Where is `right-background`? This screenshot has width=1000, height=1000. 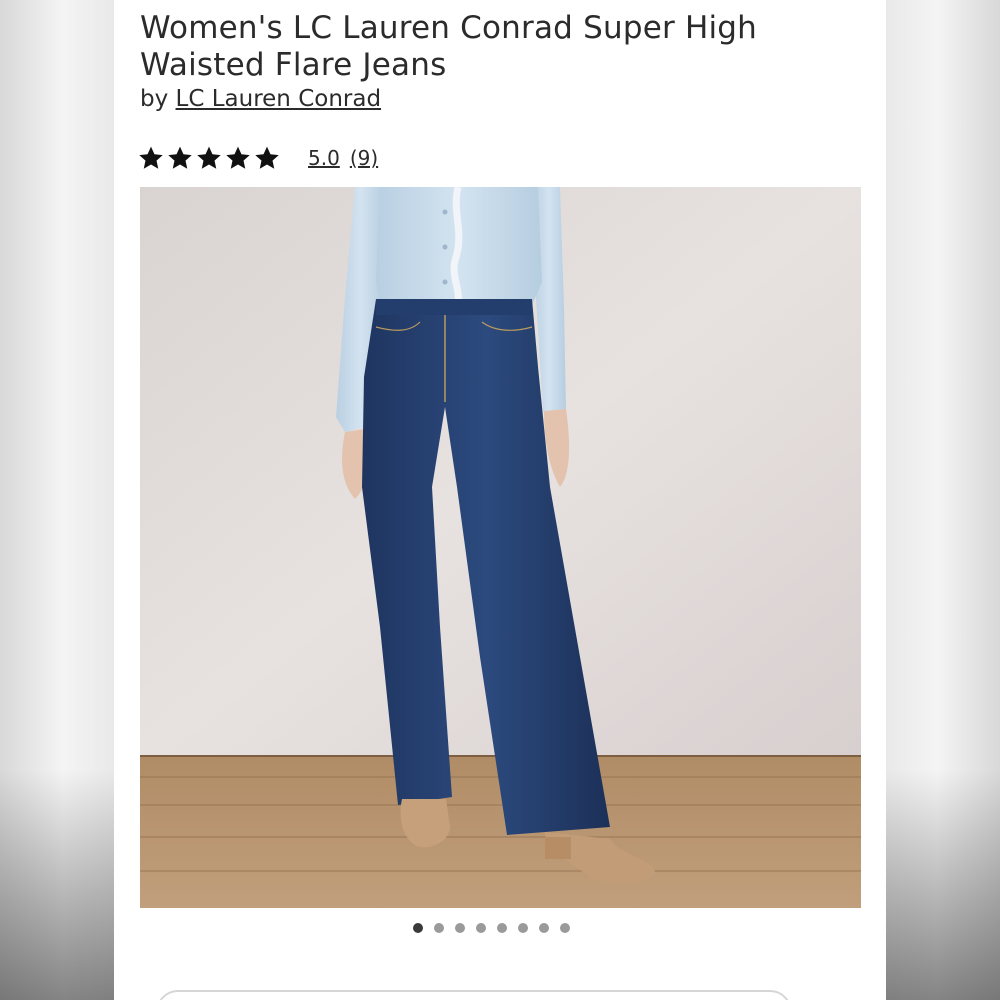
right-background is located at coordinates (943, 500).